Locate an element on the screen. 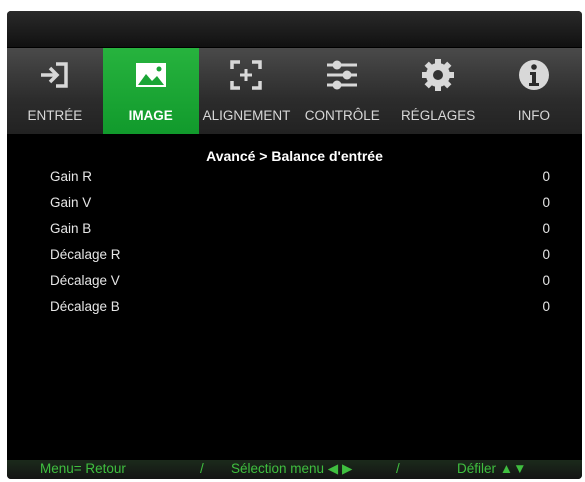 The width and height of the screenshot is (585, 482). setting-label: Gain R is located at coordinates (71, 176).